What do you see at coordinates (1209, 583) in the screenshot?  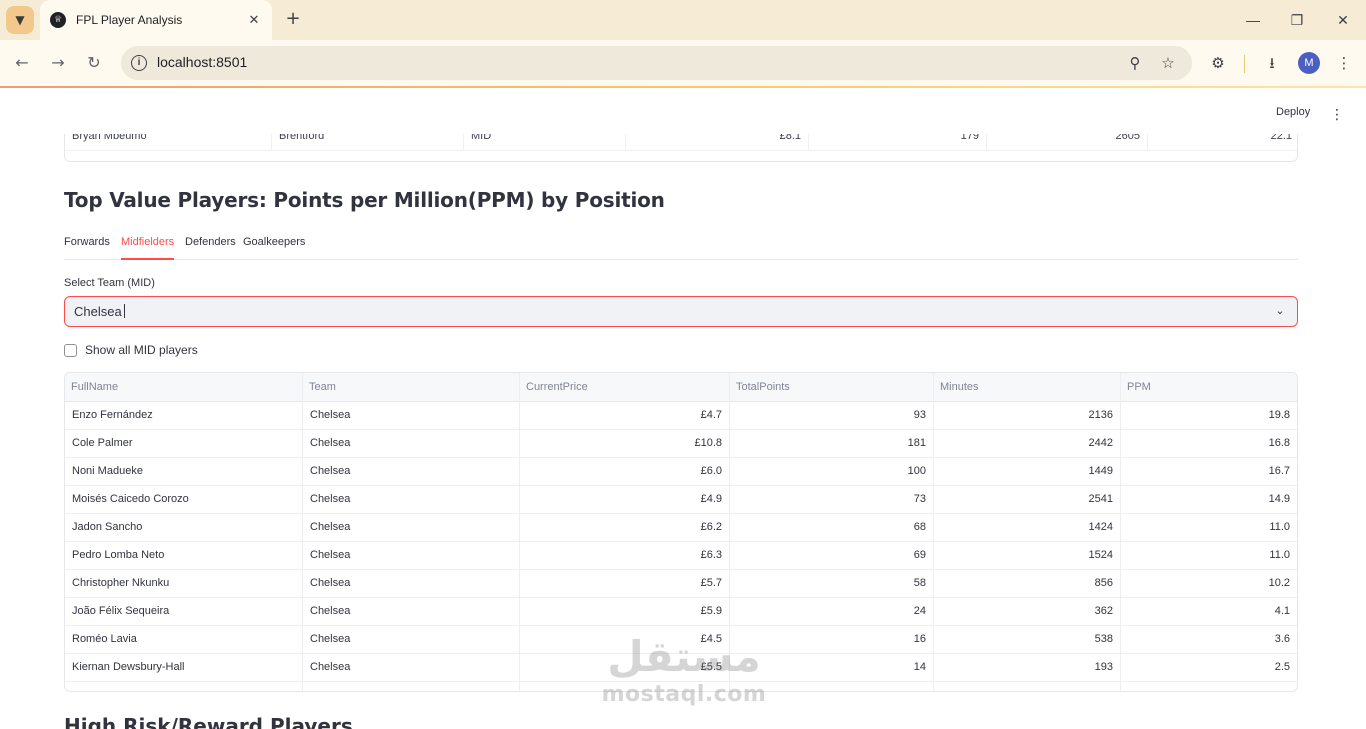 I see `table-cell: 10.2` at bounding box center [1209, 583].